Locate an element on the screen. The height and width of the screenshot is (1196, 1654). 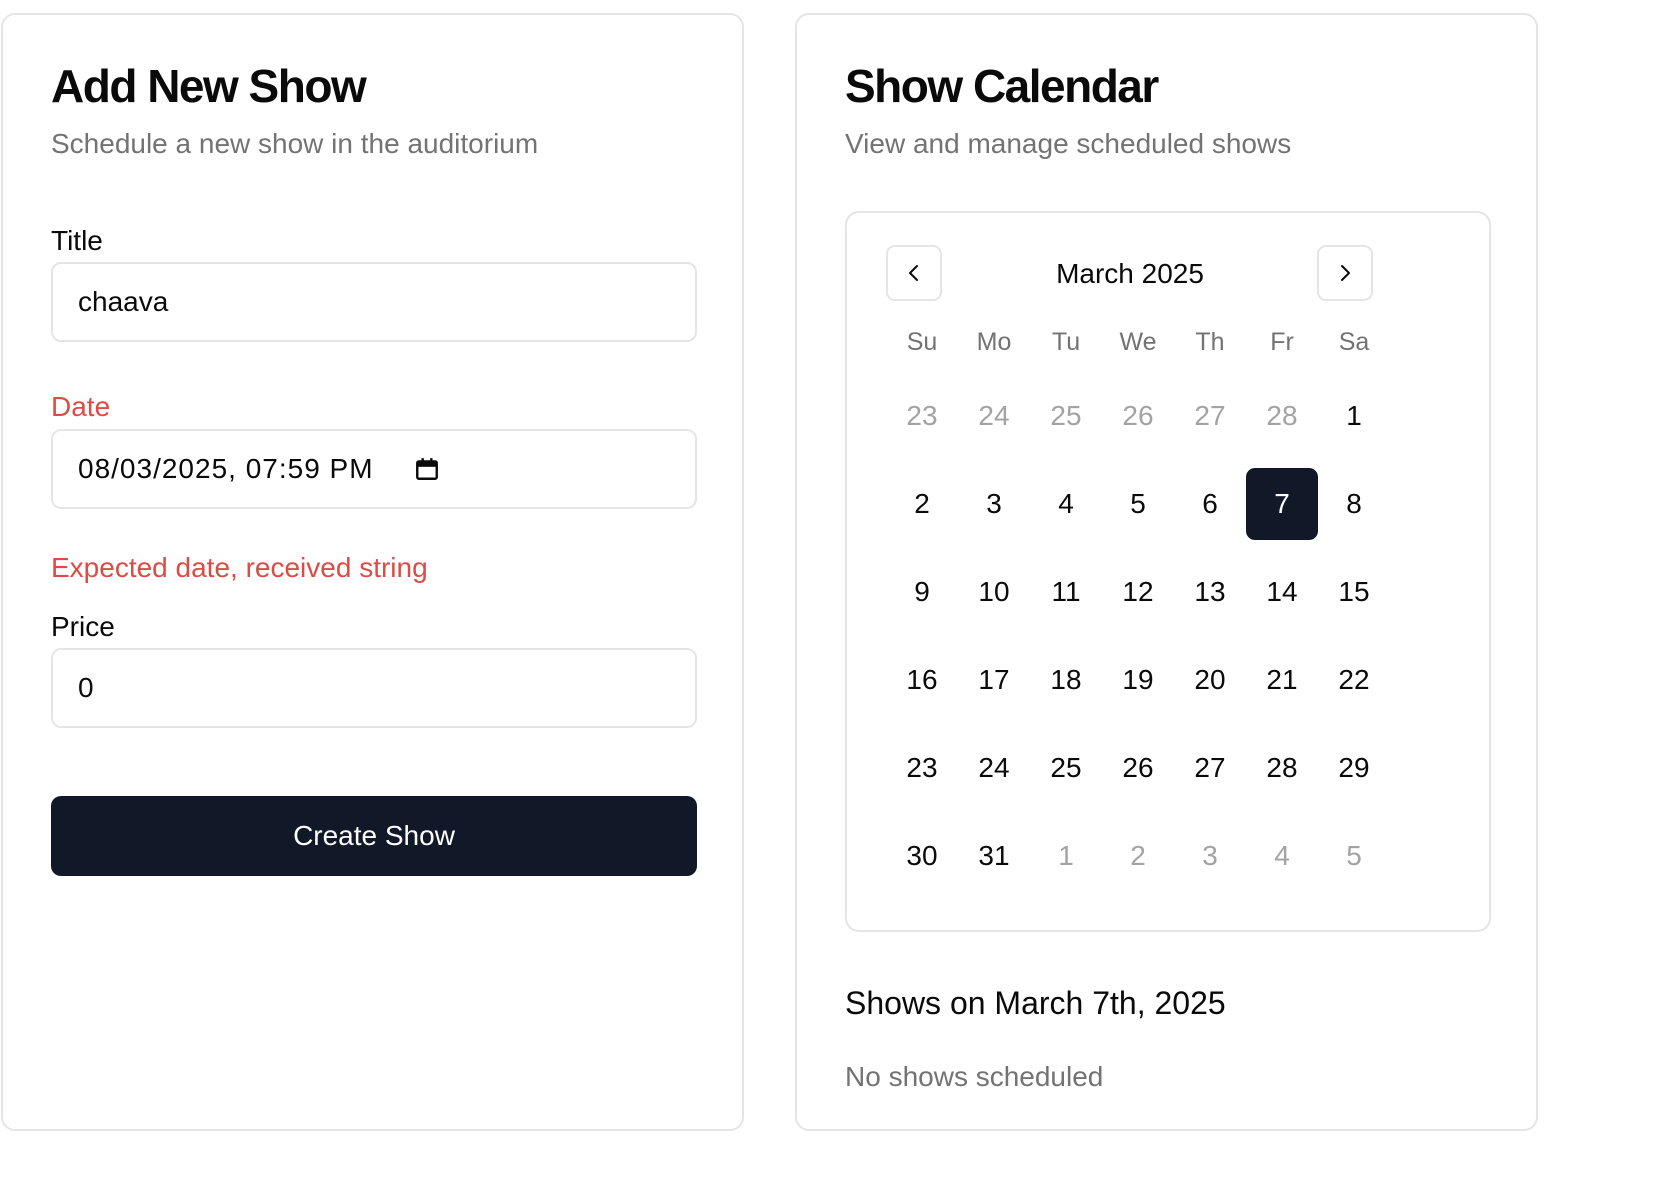
previous-month-button is located at coordinates (914, 273).